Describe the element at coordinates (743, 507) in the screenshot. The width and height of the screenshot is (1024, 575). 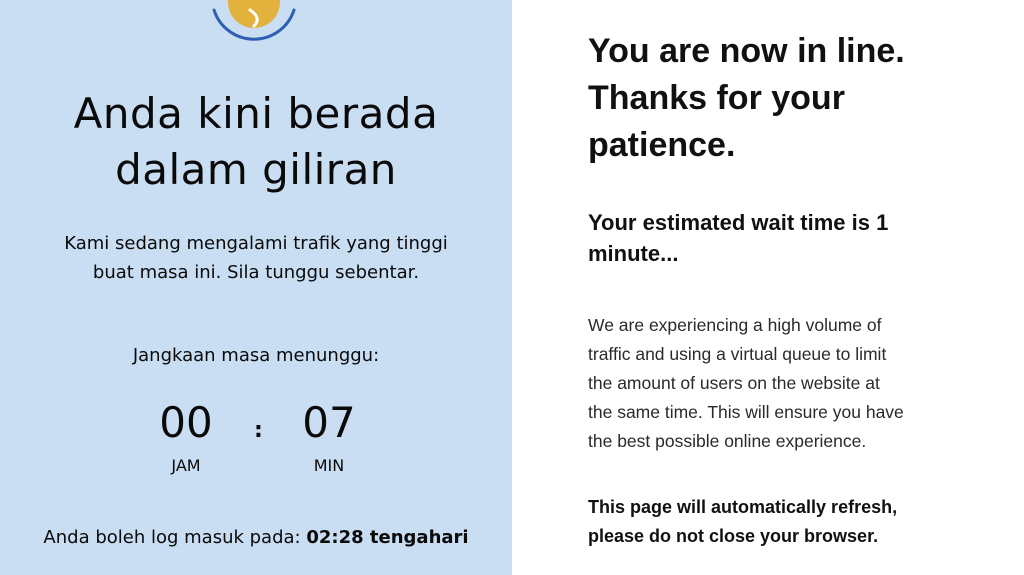
I see `refresh-line-1: This page will automatically refresh,` at that location.